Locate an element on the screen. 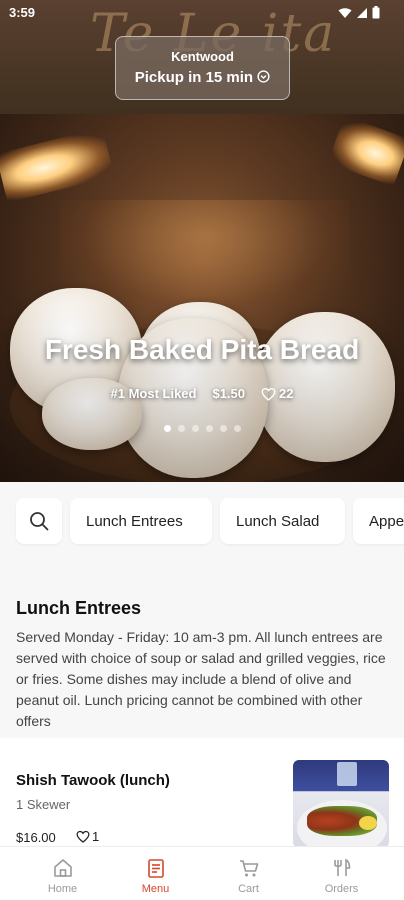 The image size is (404, 900). item-name: Shish Tawook (lunch) is located at coordinates (93, 780).